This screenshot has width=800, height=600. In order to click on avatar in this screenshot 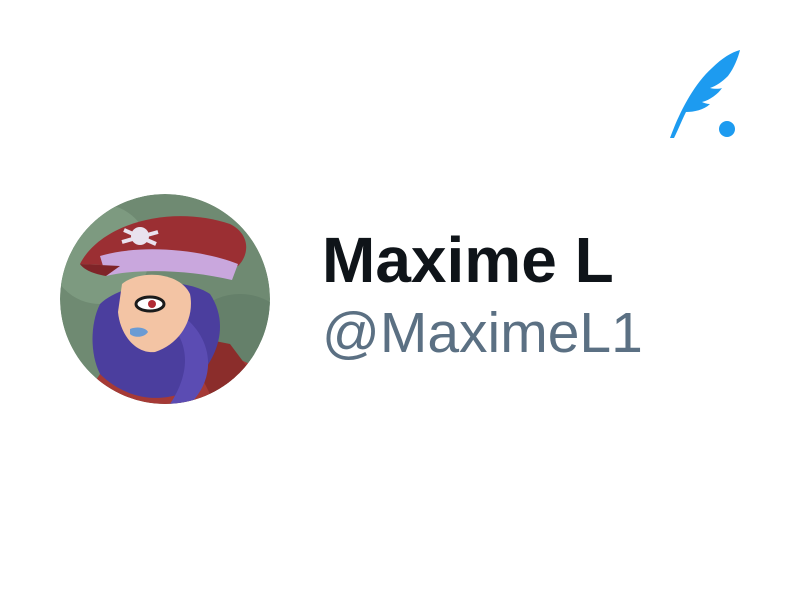, I will do `click(165, 299)`.